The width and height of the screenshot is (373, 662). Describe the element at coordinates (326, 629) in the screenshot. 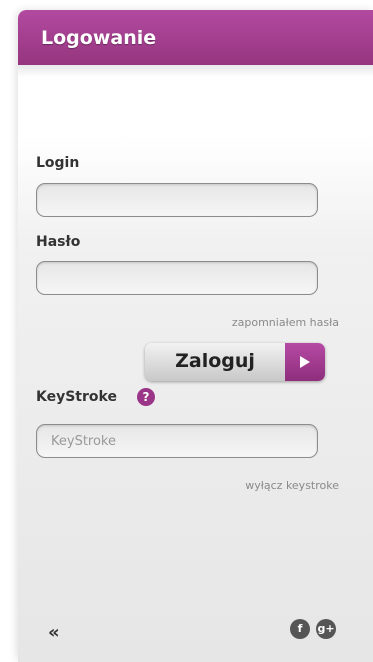

I see `google-plus-icon: g+` at that location.